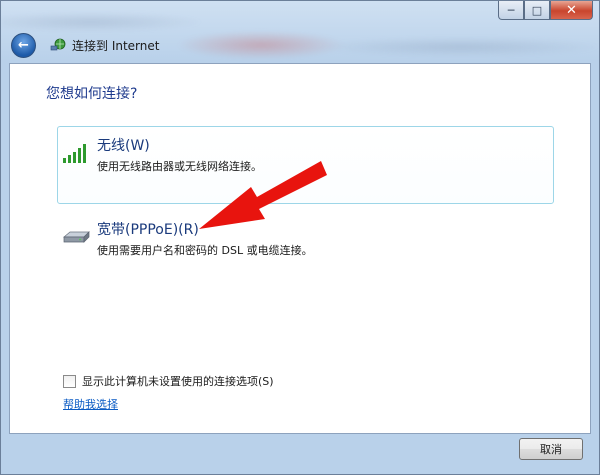  What do you see at coordinates (148, 230) in the screenshot?
I see `option-title: 宽带(PPPoE)(R)` at bounding box center [148, 230].